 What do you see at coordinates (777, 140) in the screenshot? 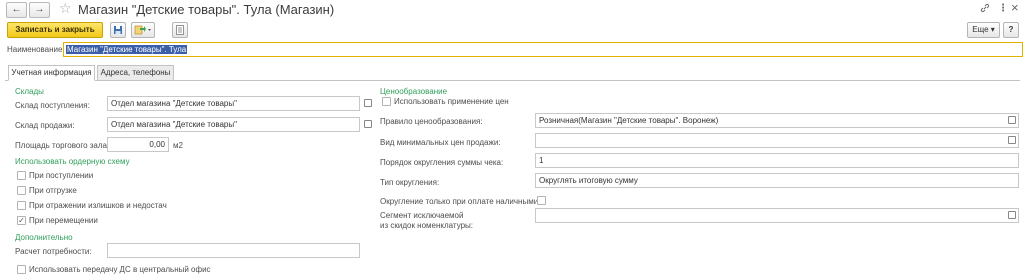
I see `min-price-type-field` at bounding box center [777, 140].